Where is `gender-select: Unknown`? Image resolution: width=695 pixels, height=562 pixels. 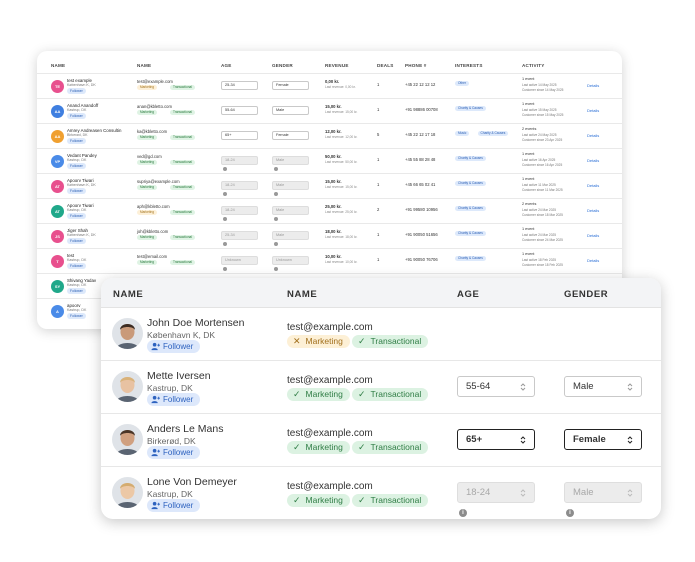
gender-select: Unknown is located at coordinates (290, 260).